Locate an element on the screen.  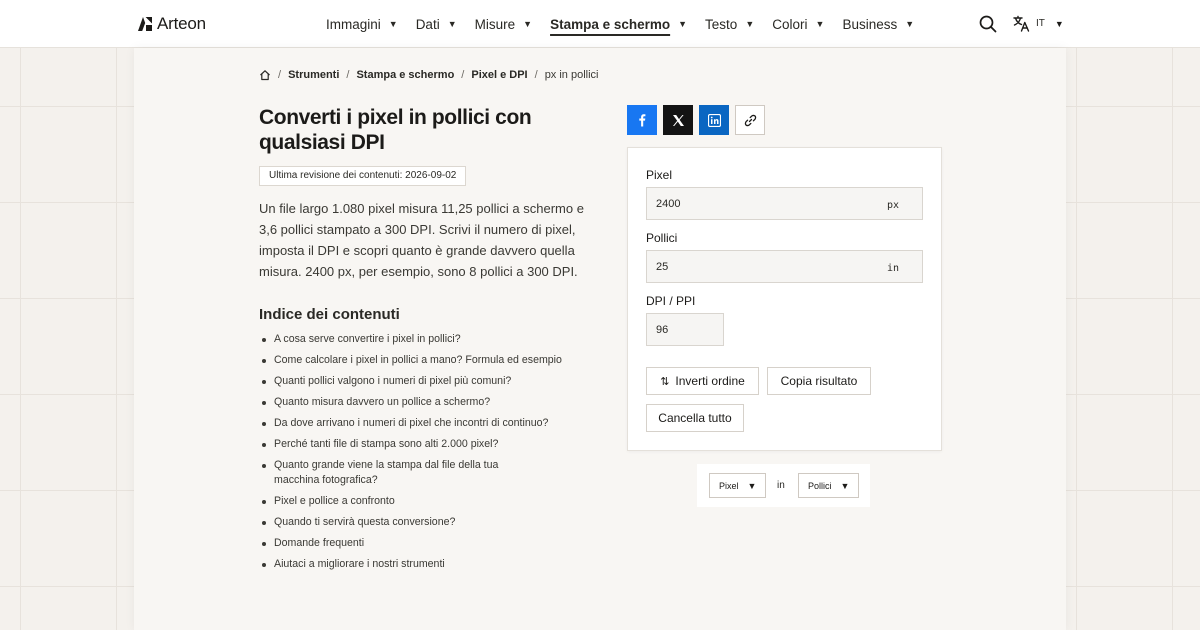
inches-label: Pollici is located at coordinates (662, 238).